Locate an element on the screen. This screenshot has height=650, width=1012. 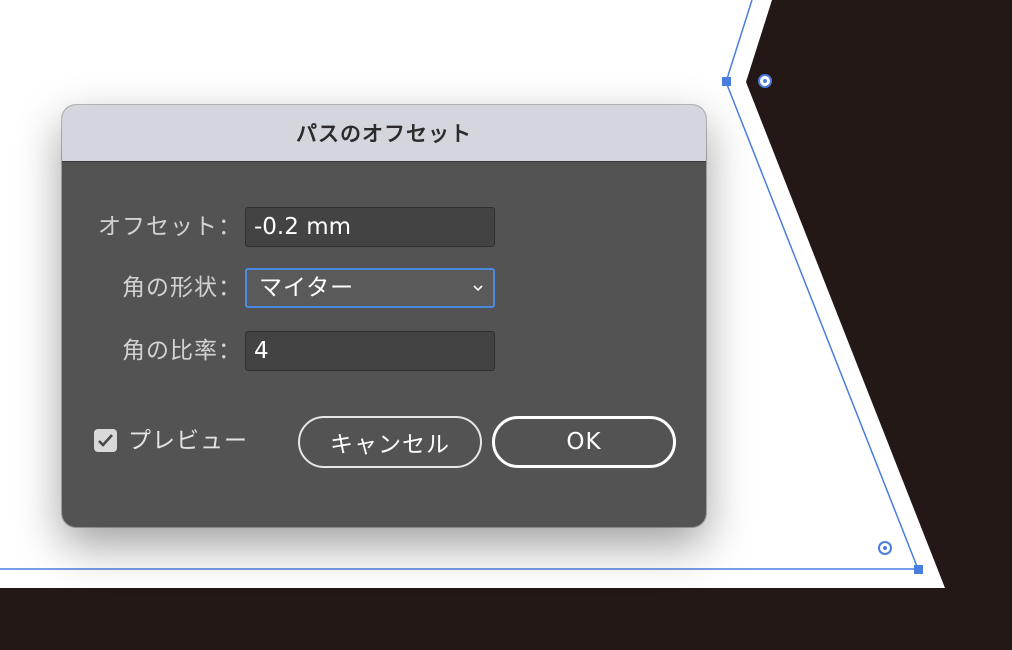
miter-limit-row: 角の比率： 4 is located at coordinates (384, 351).